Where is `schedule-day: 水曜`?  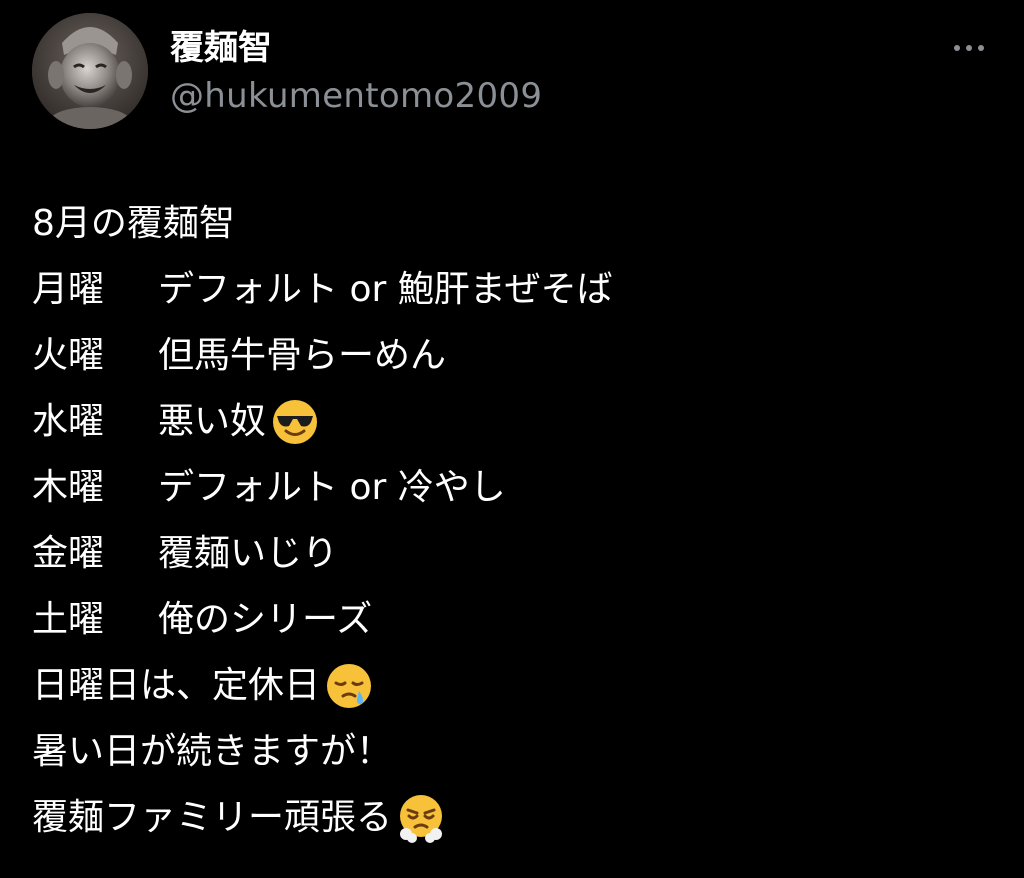
schedule-day: 水曜 is located at coordinates (68, 421).